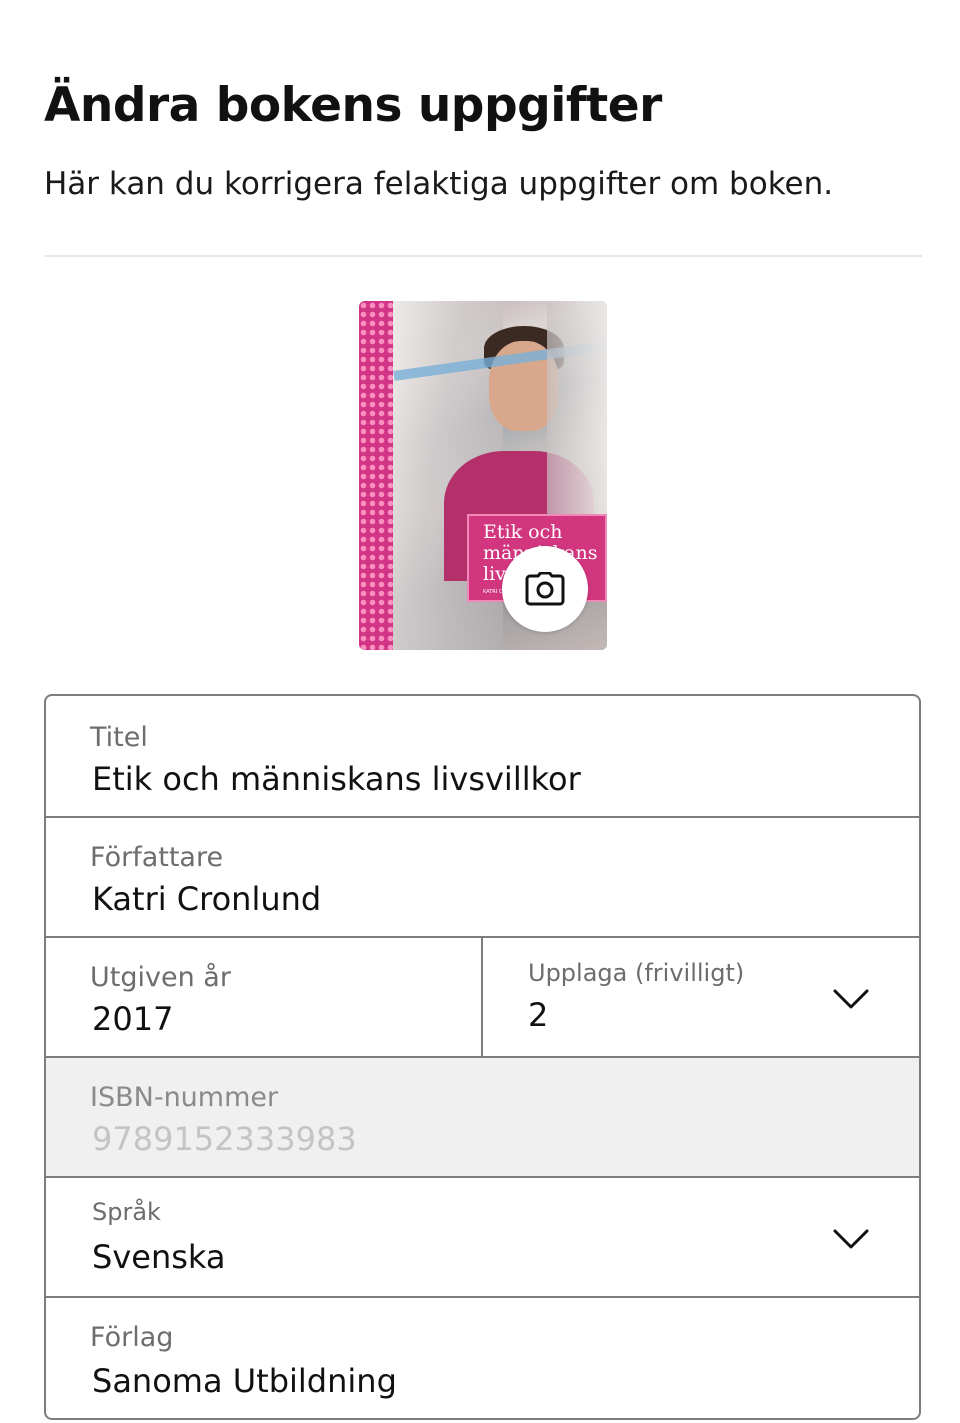 This screenshot has width=960, height=1423. I want to click on publisher-input: Sanoma Utbildning, so click(244, 1381).